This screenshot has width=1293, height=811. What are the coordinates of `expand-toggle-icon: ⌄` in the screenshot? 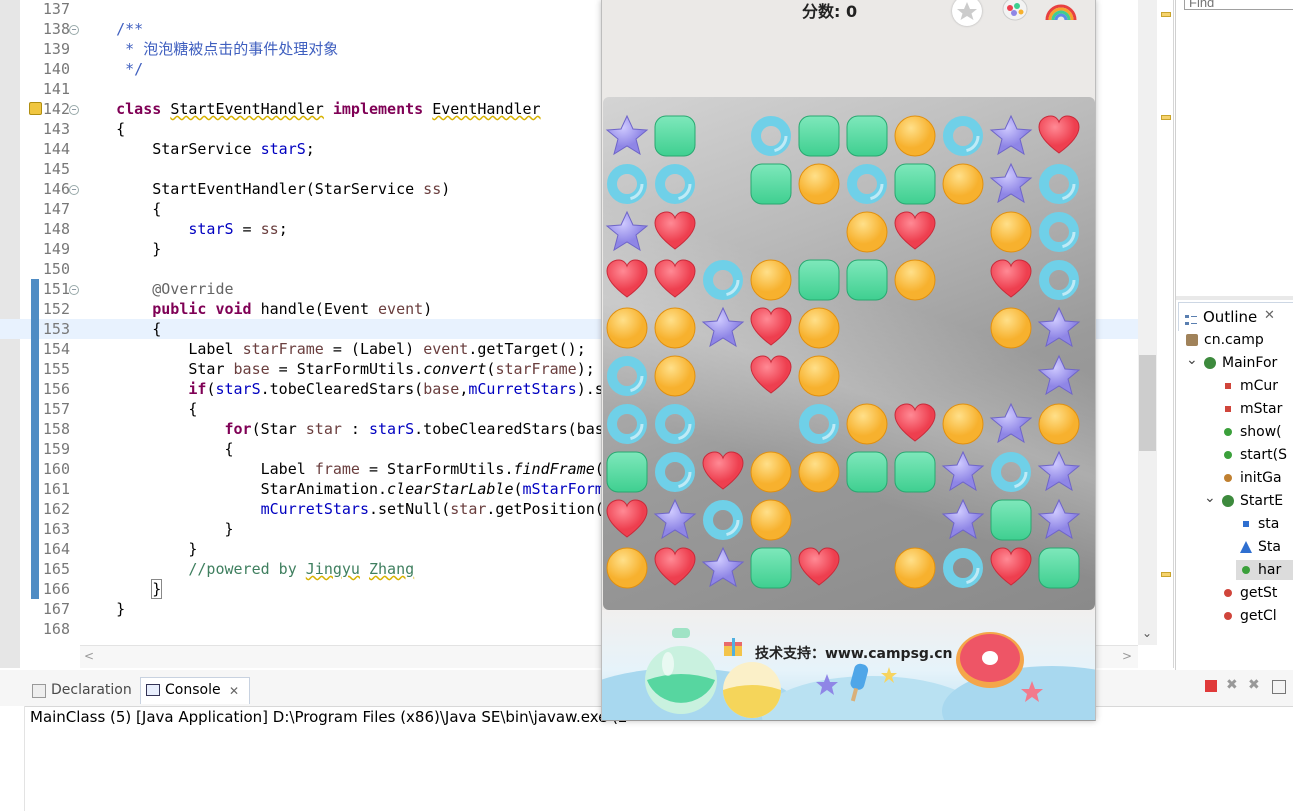 It's located at (1192, 360).